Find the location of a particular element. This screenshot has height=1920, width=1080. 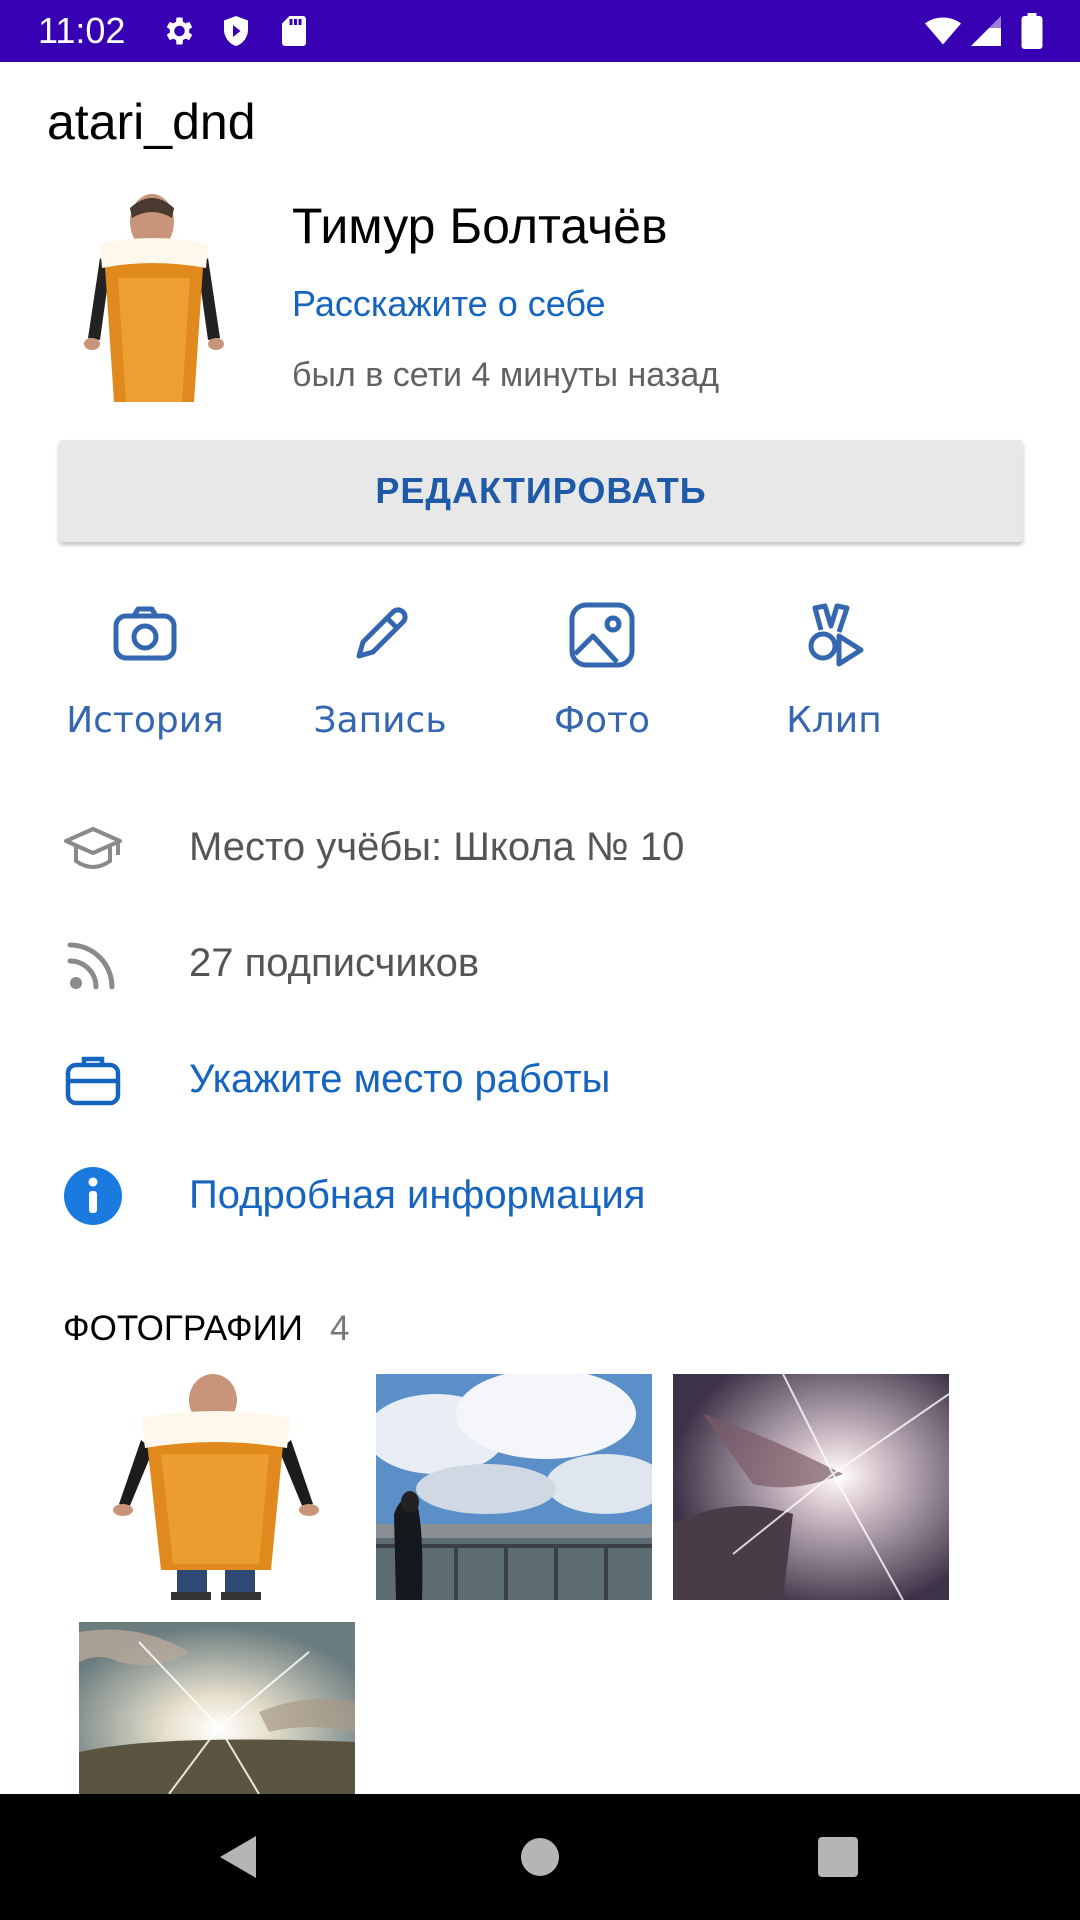

wifi-icon is located at coordinates (943, 31).